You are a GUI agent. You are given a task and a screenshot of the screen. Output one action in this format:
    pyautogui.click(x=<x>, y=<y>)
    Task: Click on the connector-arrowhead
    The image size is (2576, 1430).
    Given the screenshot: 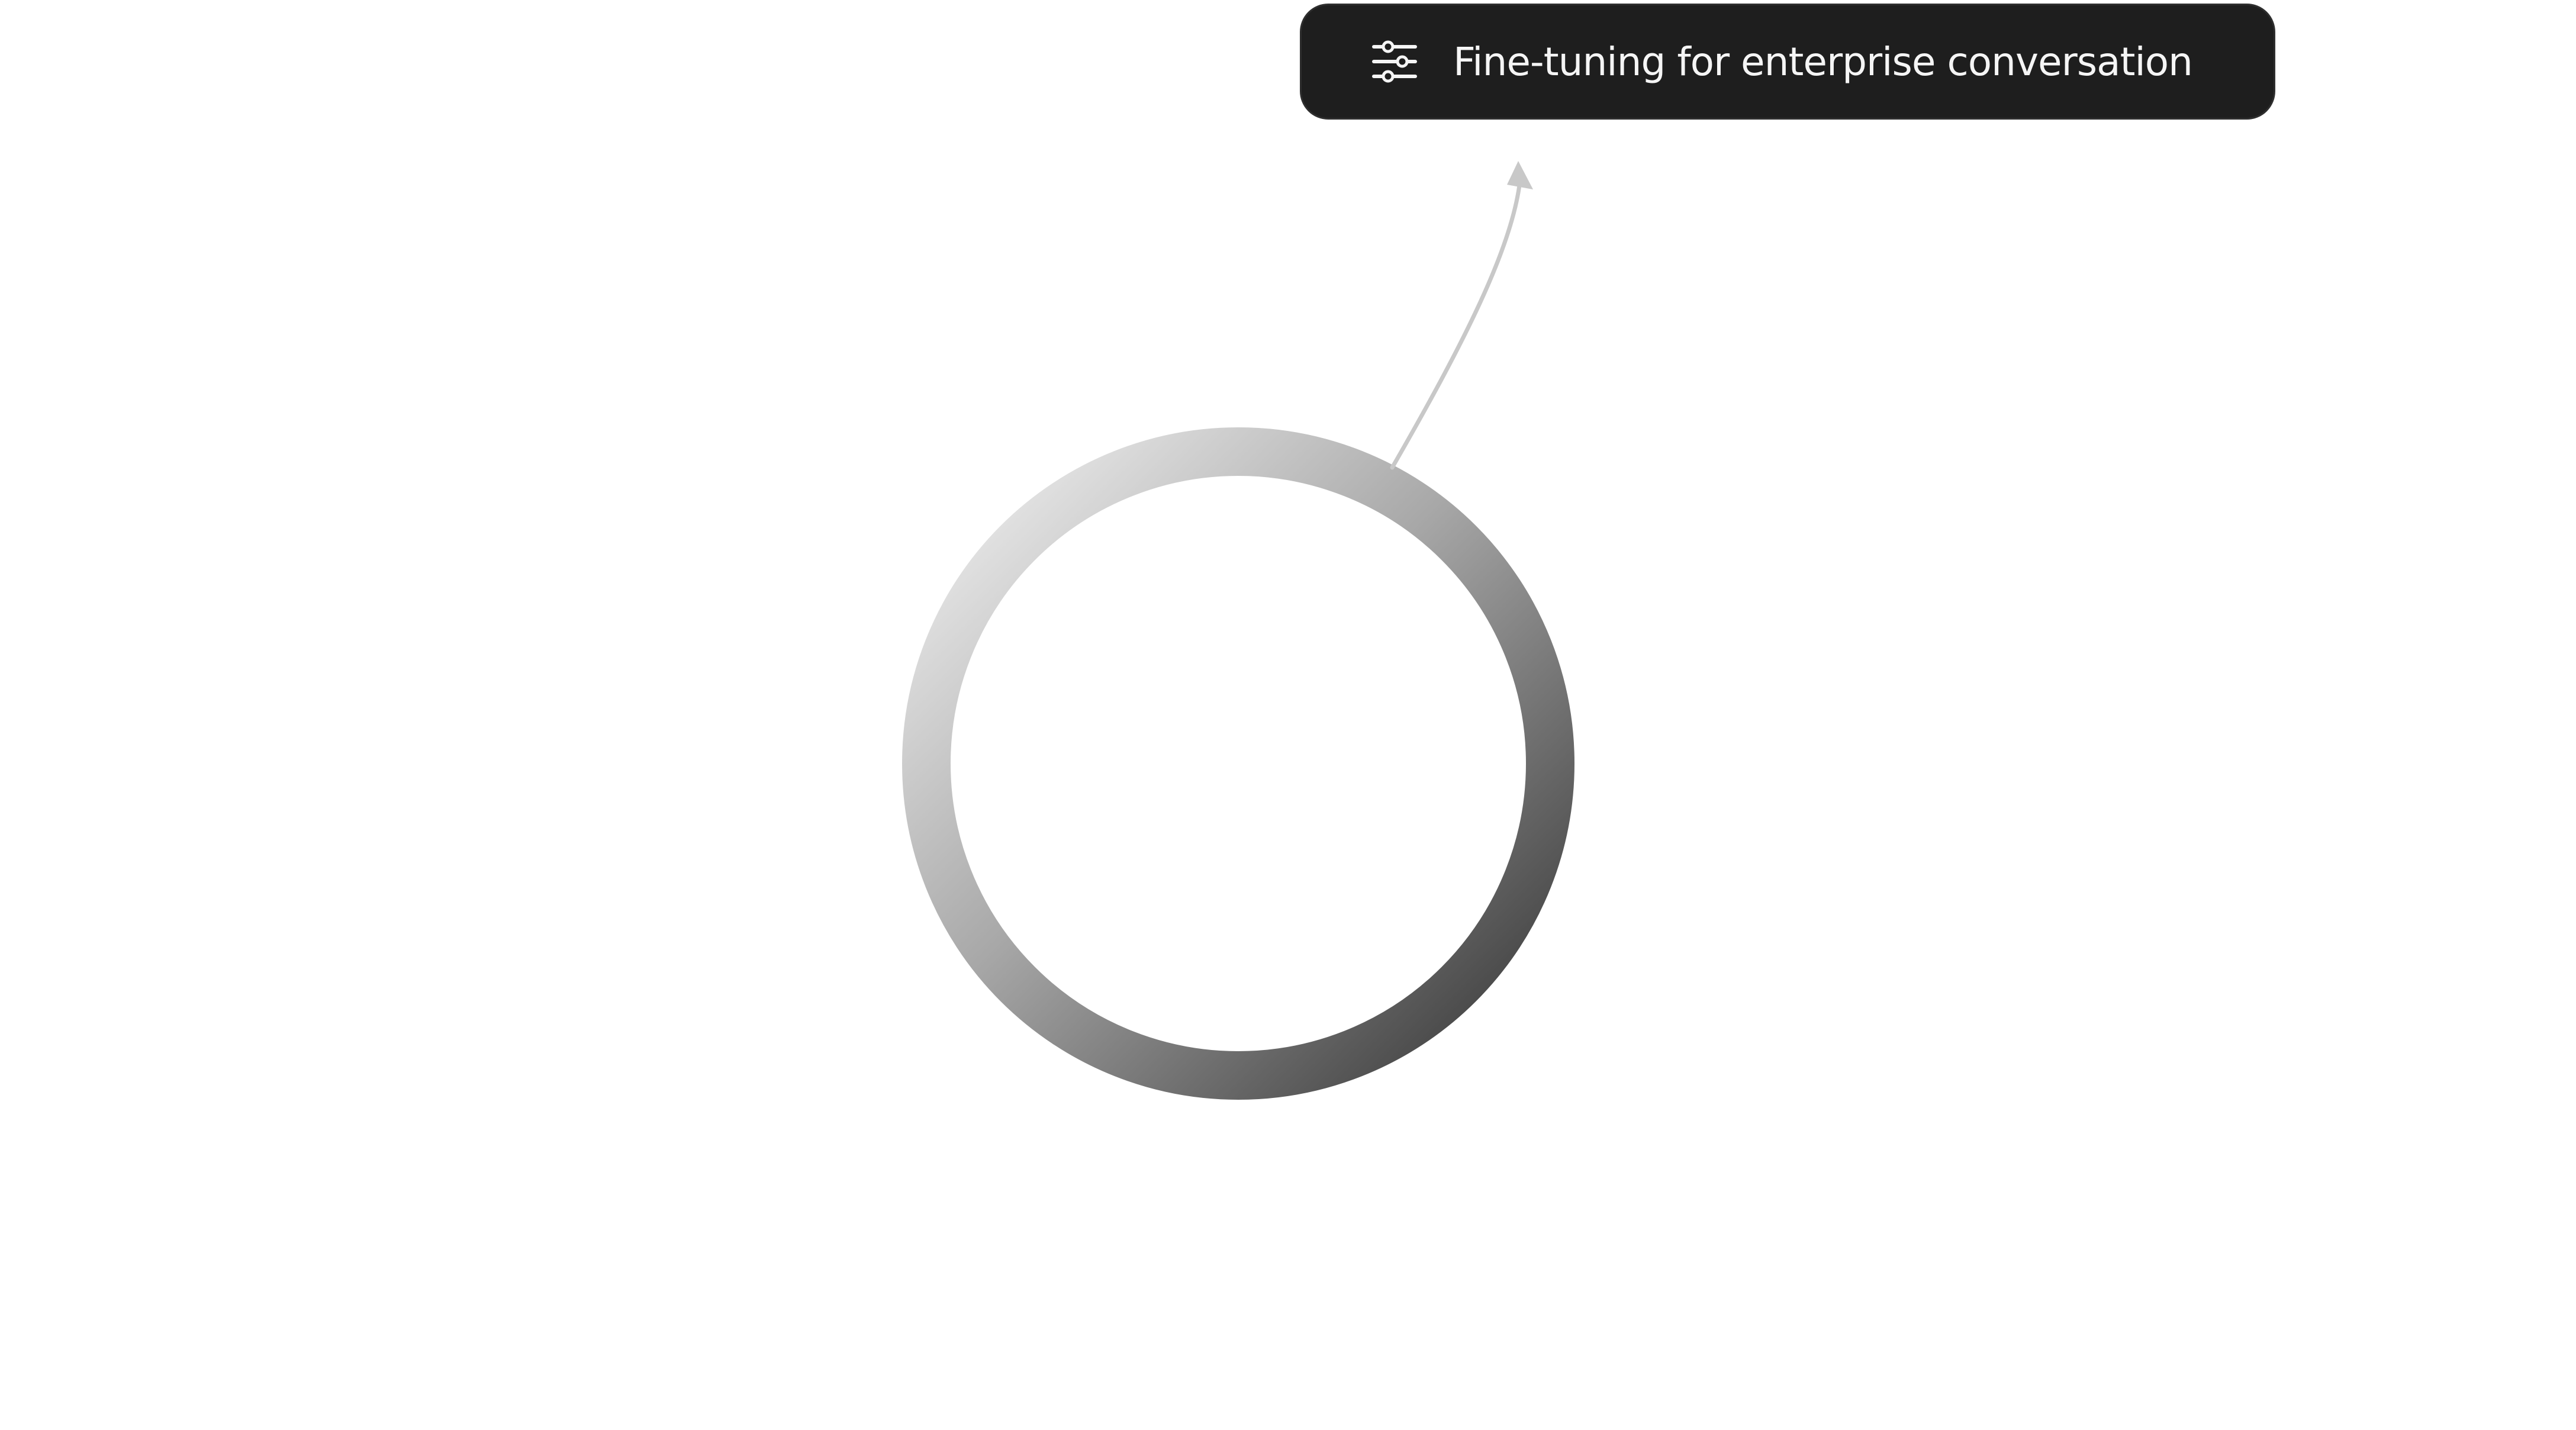 What is the action you would take?
    pyautogui.click(x=1520, y=175)
    